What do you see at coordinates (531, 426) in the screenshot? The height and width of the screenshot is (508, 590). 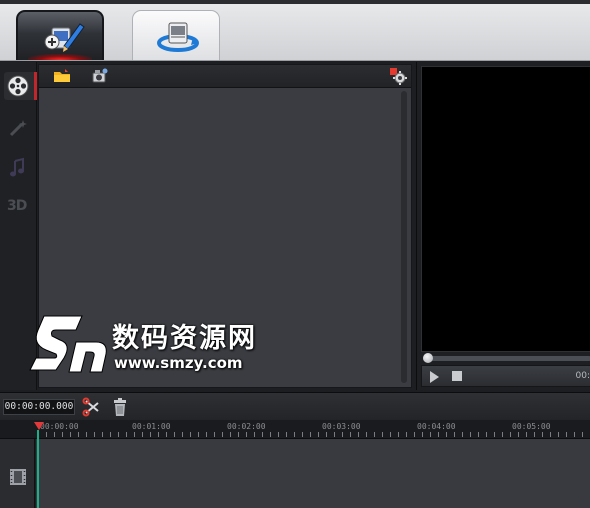 I see `ruler-label: 00:05:00` at bounding box center [531, 426].